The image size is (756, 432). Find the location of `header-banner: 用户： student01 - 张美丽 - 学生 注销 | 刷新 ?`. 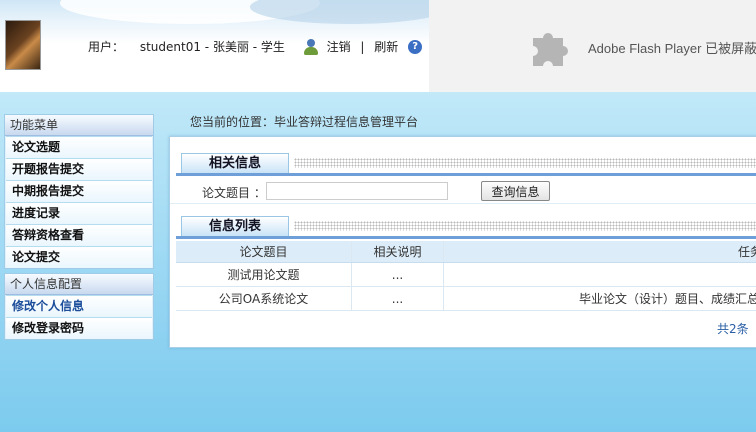

header-banner: 用户： student01 - 张美丽 - 学生 注销 | 刷新 ? is located at coordinates (214, 46).